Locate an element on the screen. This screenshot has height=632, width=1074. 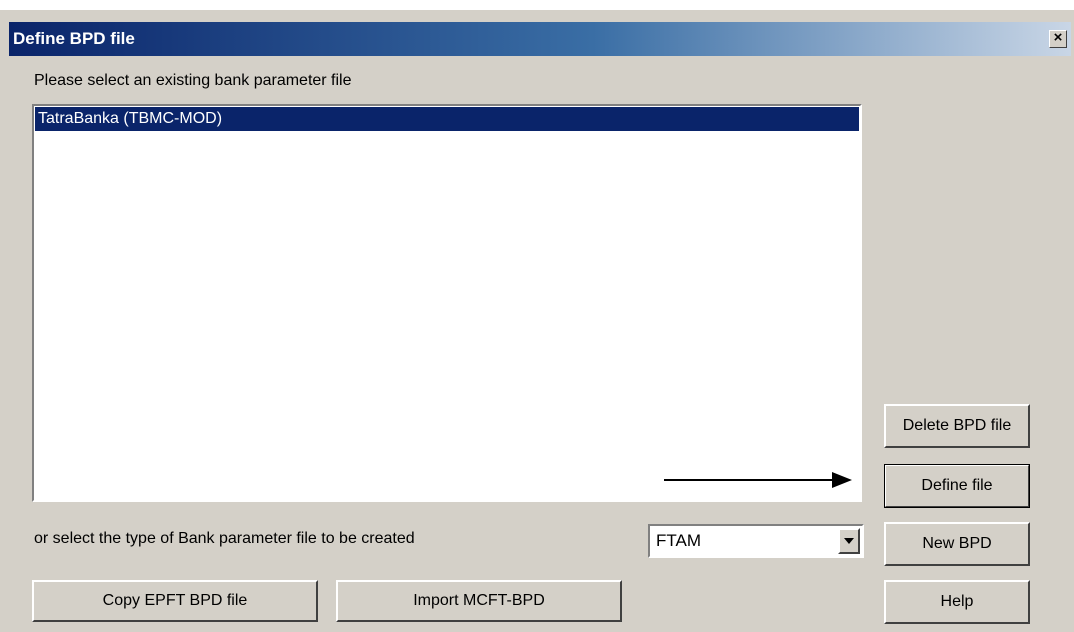
list-item: TatraBanka (TBMC-MOD) is located at coordinates (447, 119).